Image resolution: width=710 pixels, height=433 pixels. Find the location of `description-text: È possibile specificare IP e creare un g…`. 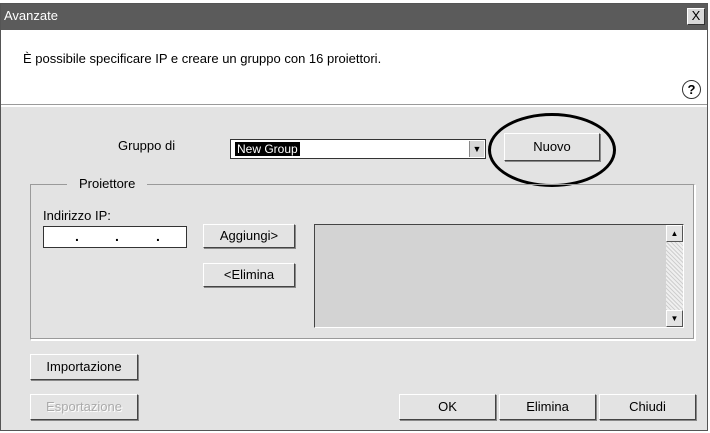

description-text: È possibile specificare IP e creare un g… is located at coordinates (202, 58).